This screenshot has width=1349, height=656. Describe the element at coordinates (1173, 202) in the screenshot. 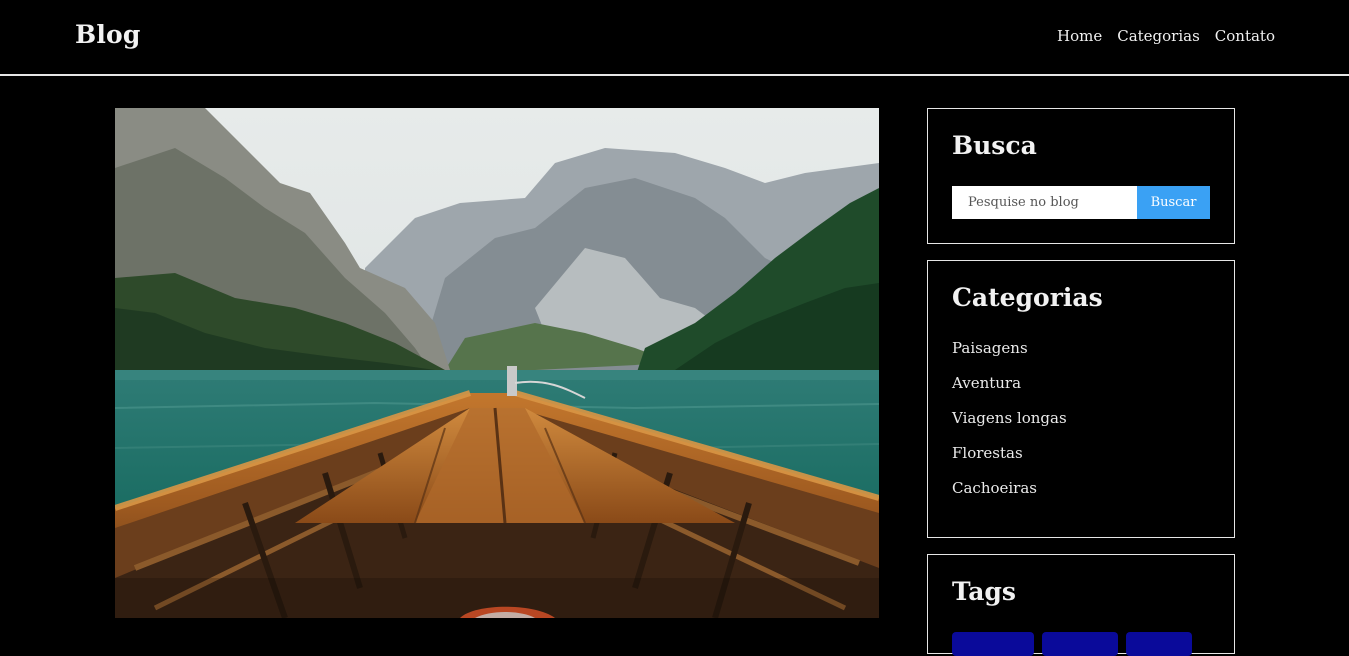

I see `search-button: Buscar` at that location.